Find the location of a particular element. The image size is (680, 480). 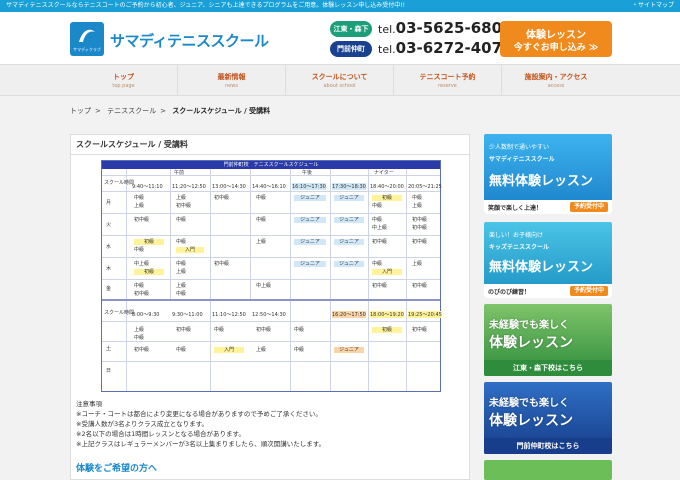

page-title: スクールスケジュール / 受講料 is located at coordinates (270, 145).